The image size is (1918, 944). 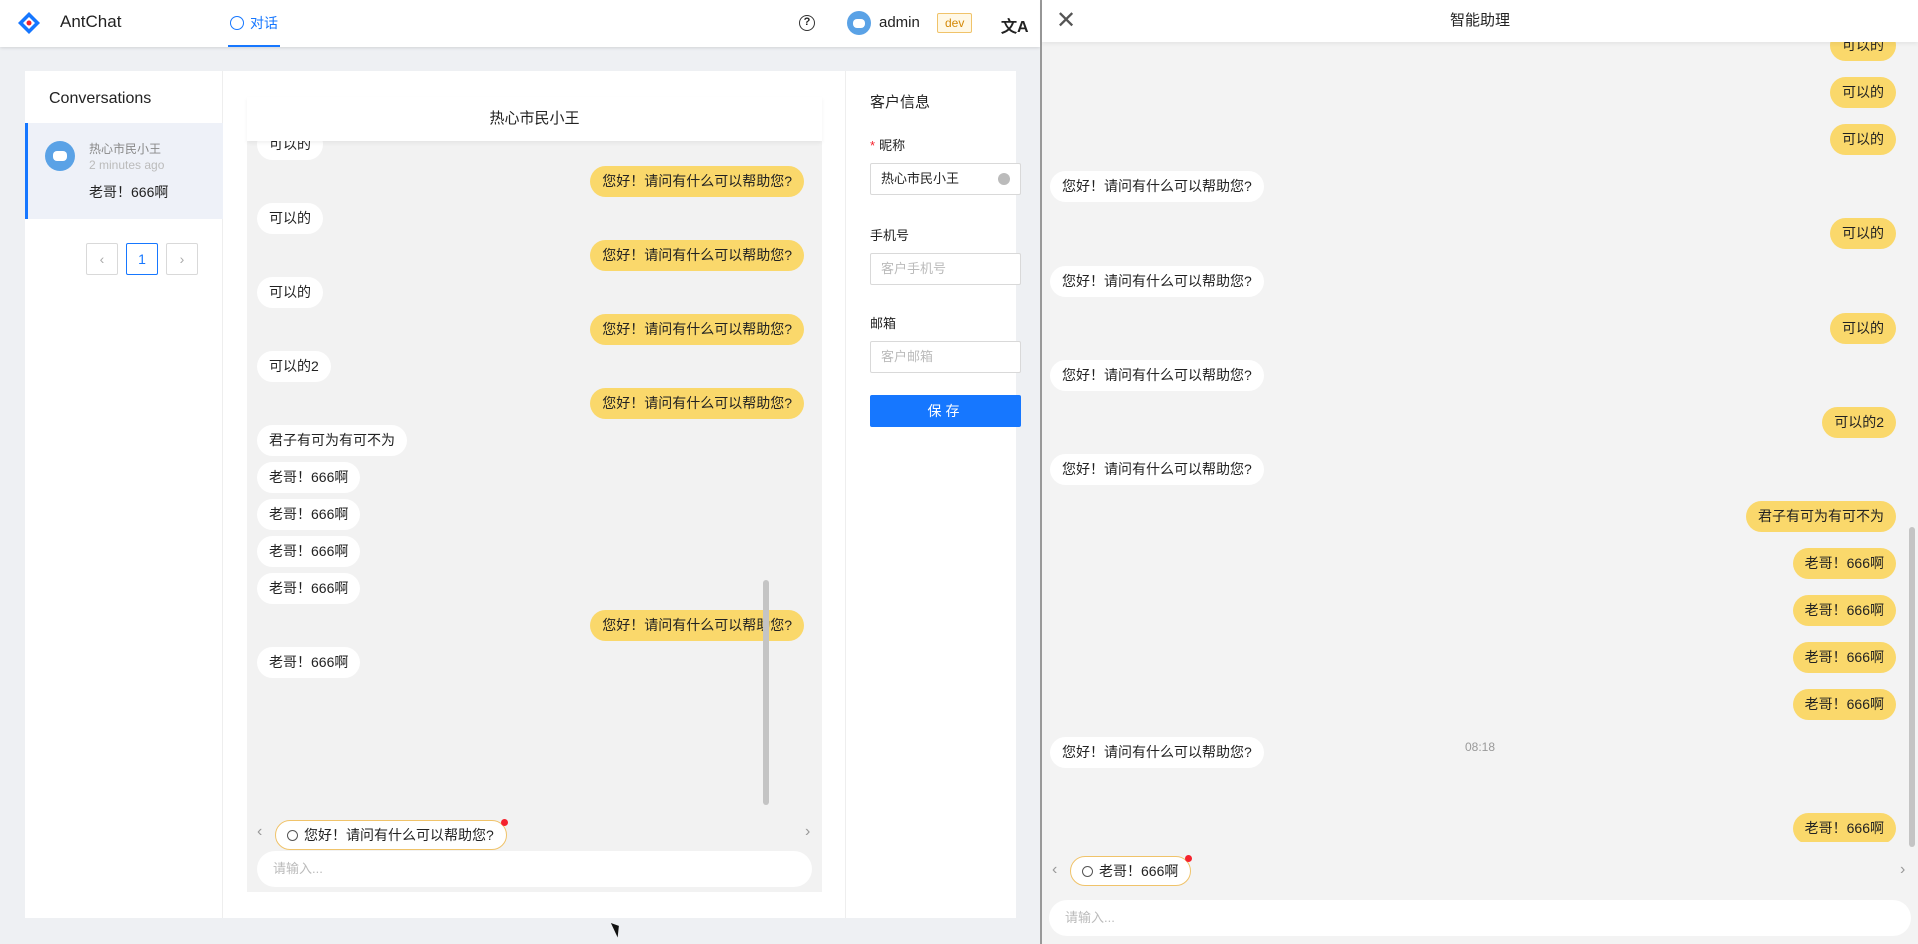 What do you see at coordinates (1004, 179) in the screenshot?
I see `clear-icon` at bounding box center [1004, 179].